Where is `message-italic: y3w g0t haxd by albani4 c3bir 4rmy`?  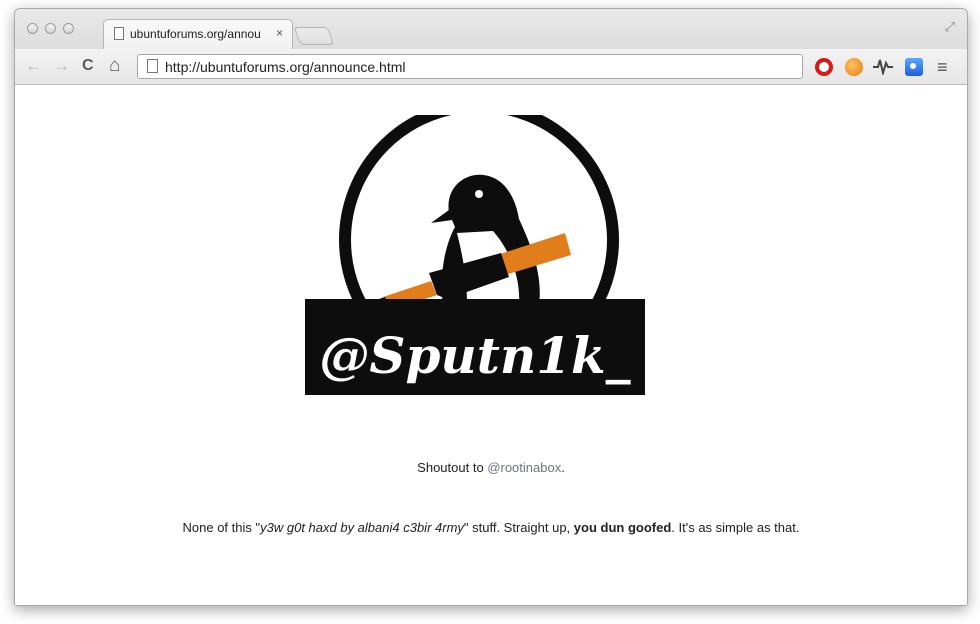 message-italic: y3w g0t haxd by albani4 c3bir 4rmy is located at coordinates (362, 527).